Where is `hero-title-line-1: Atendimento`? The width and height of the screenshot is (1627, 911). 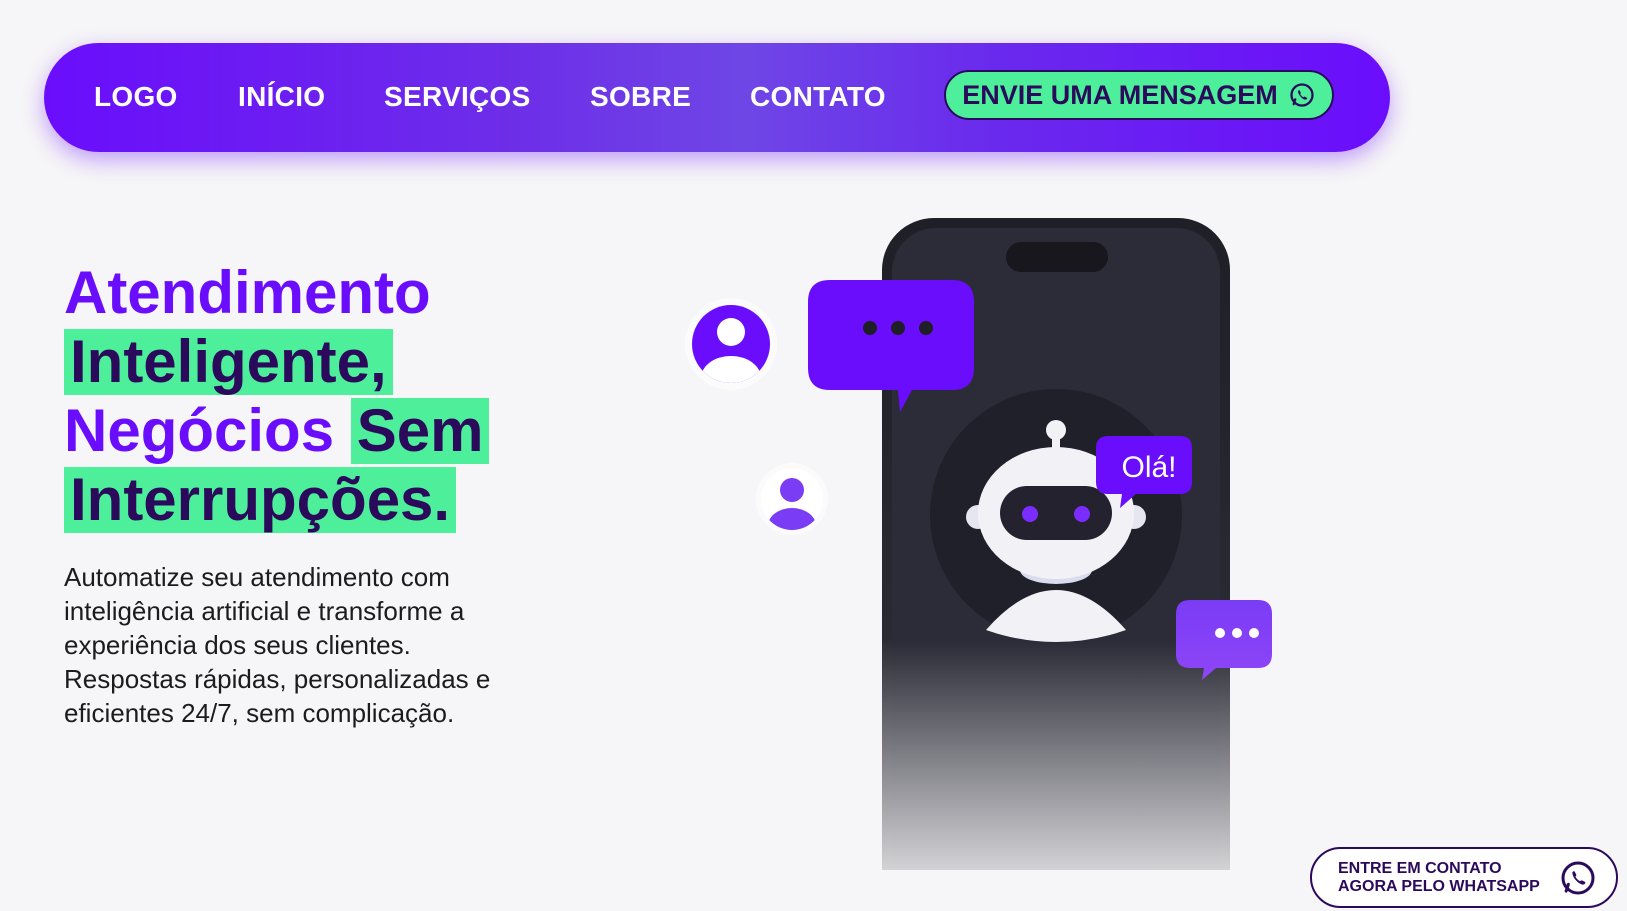
hero-title-line-1: Atendimento is located at coordinates (247, 292).